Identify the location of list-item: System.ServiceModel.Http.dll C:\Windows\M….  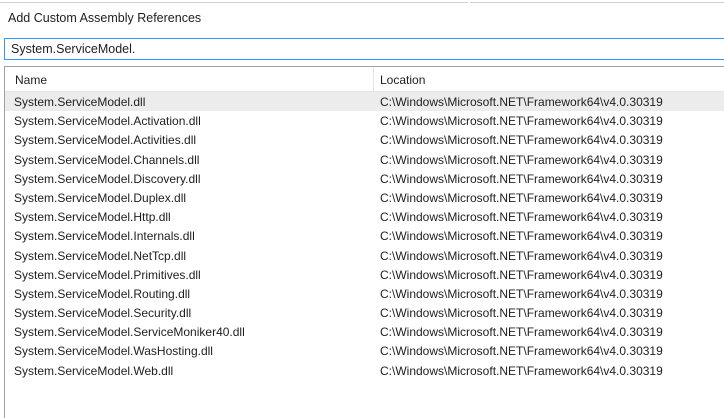
(364, 216).